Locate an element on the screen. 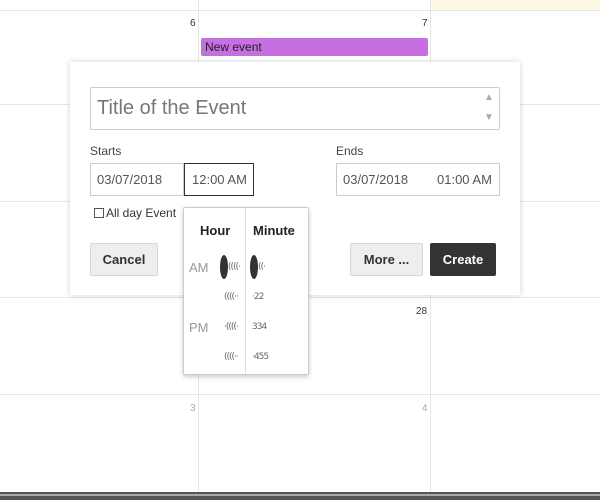  end-date-value: 03/07/2018 is located at coordinates (376, 179).